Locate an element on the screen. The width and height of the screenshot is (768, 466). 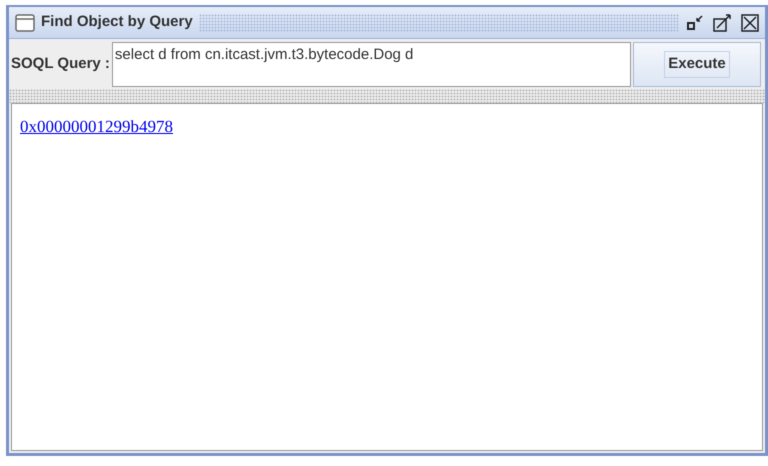
maximize-icon is located at coordinates (723, 23).